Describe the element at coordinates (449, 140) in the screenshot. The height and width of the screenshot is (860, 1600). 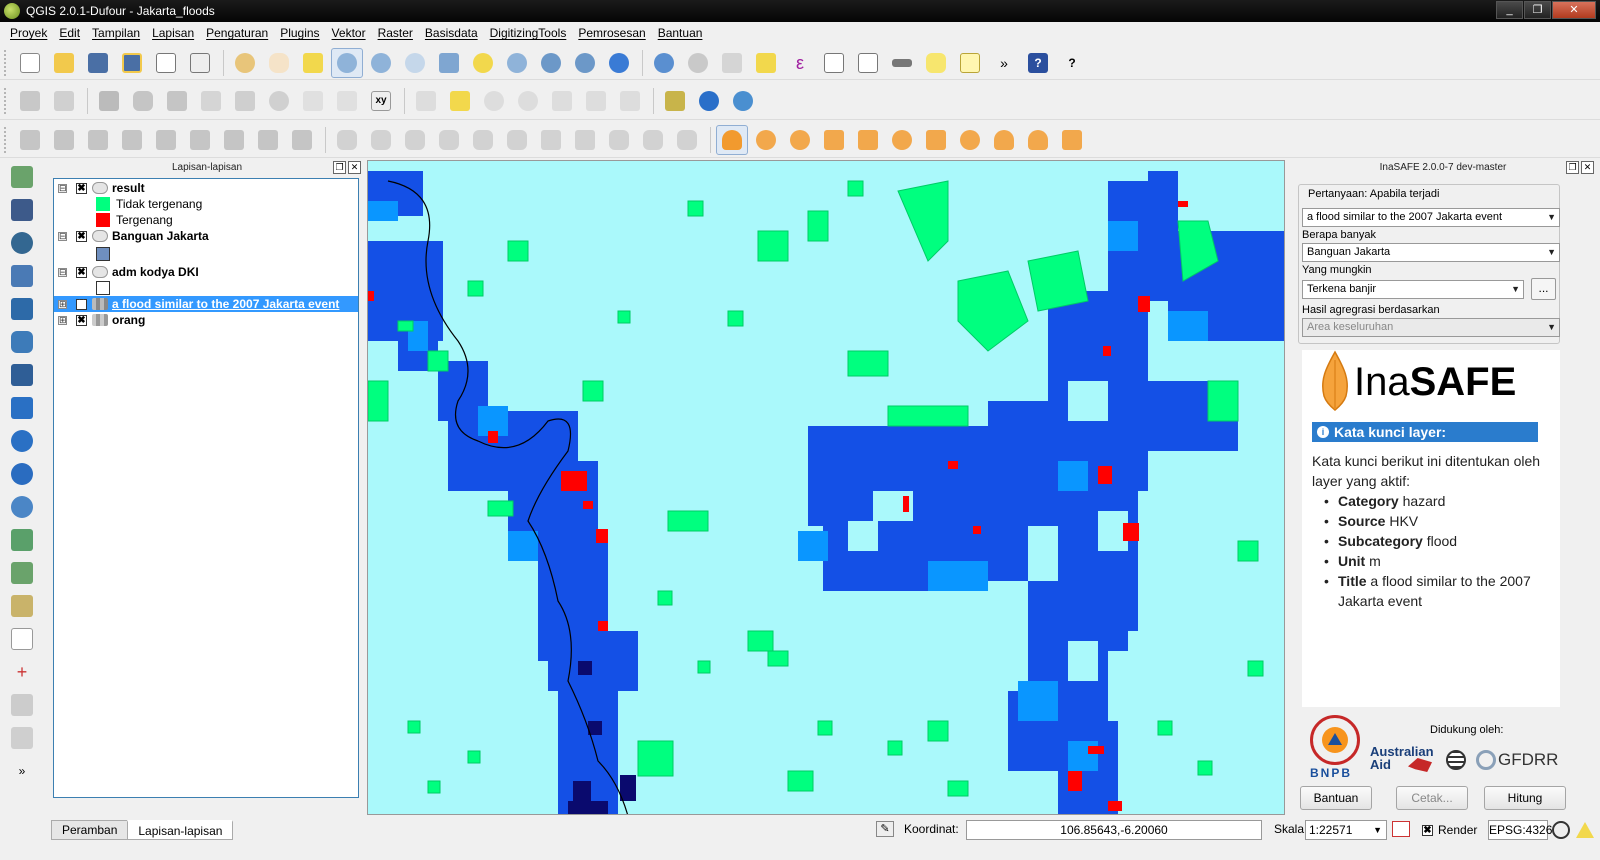
I see `delete-ring-icon` at that location.